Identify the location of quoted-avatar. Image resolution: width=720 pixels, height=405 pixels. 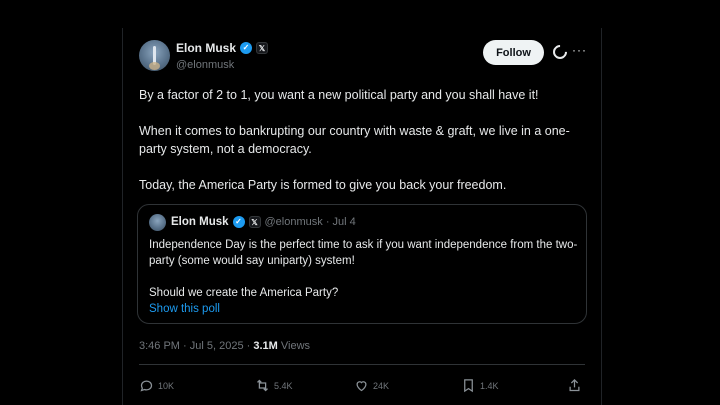
(157, 222).